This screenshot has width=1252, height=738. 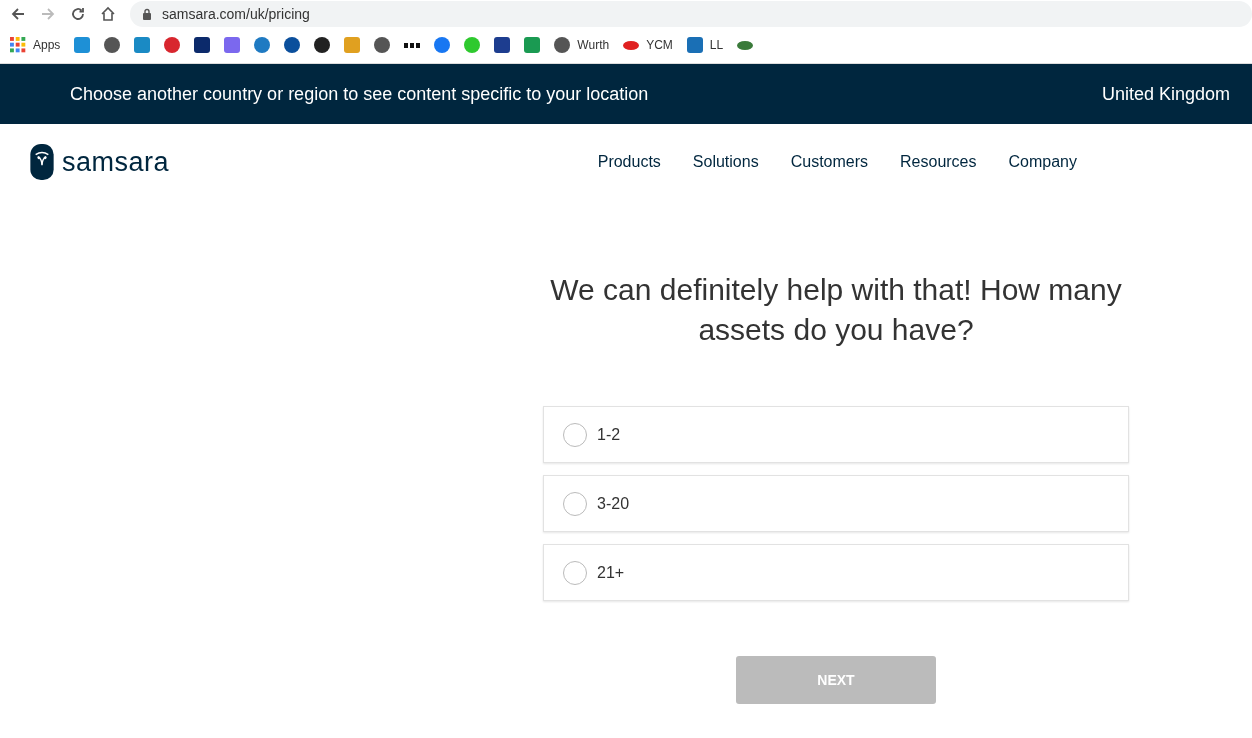 What do you see at coordinates (47, 45) in the screenshot?
I see `bookmark-link: Apps` at bounding box center [47, 45].